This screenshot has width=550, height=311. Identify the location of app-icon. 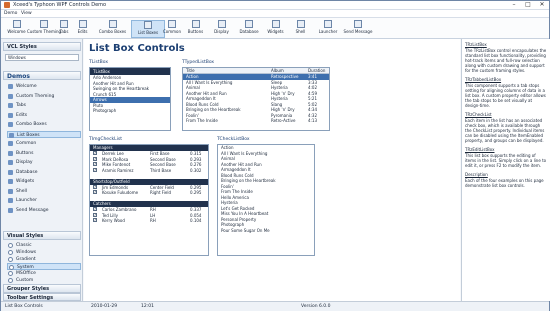
(7, 5).